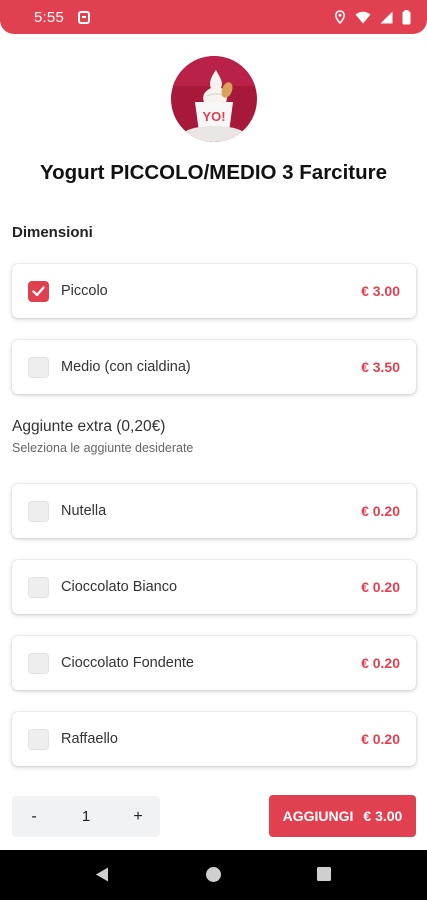 This screenshot has width=427, height=900. Describe the element at coordinates (340, 17) in the screenshot. I see `location-icon` at that location.